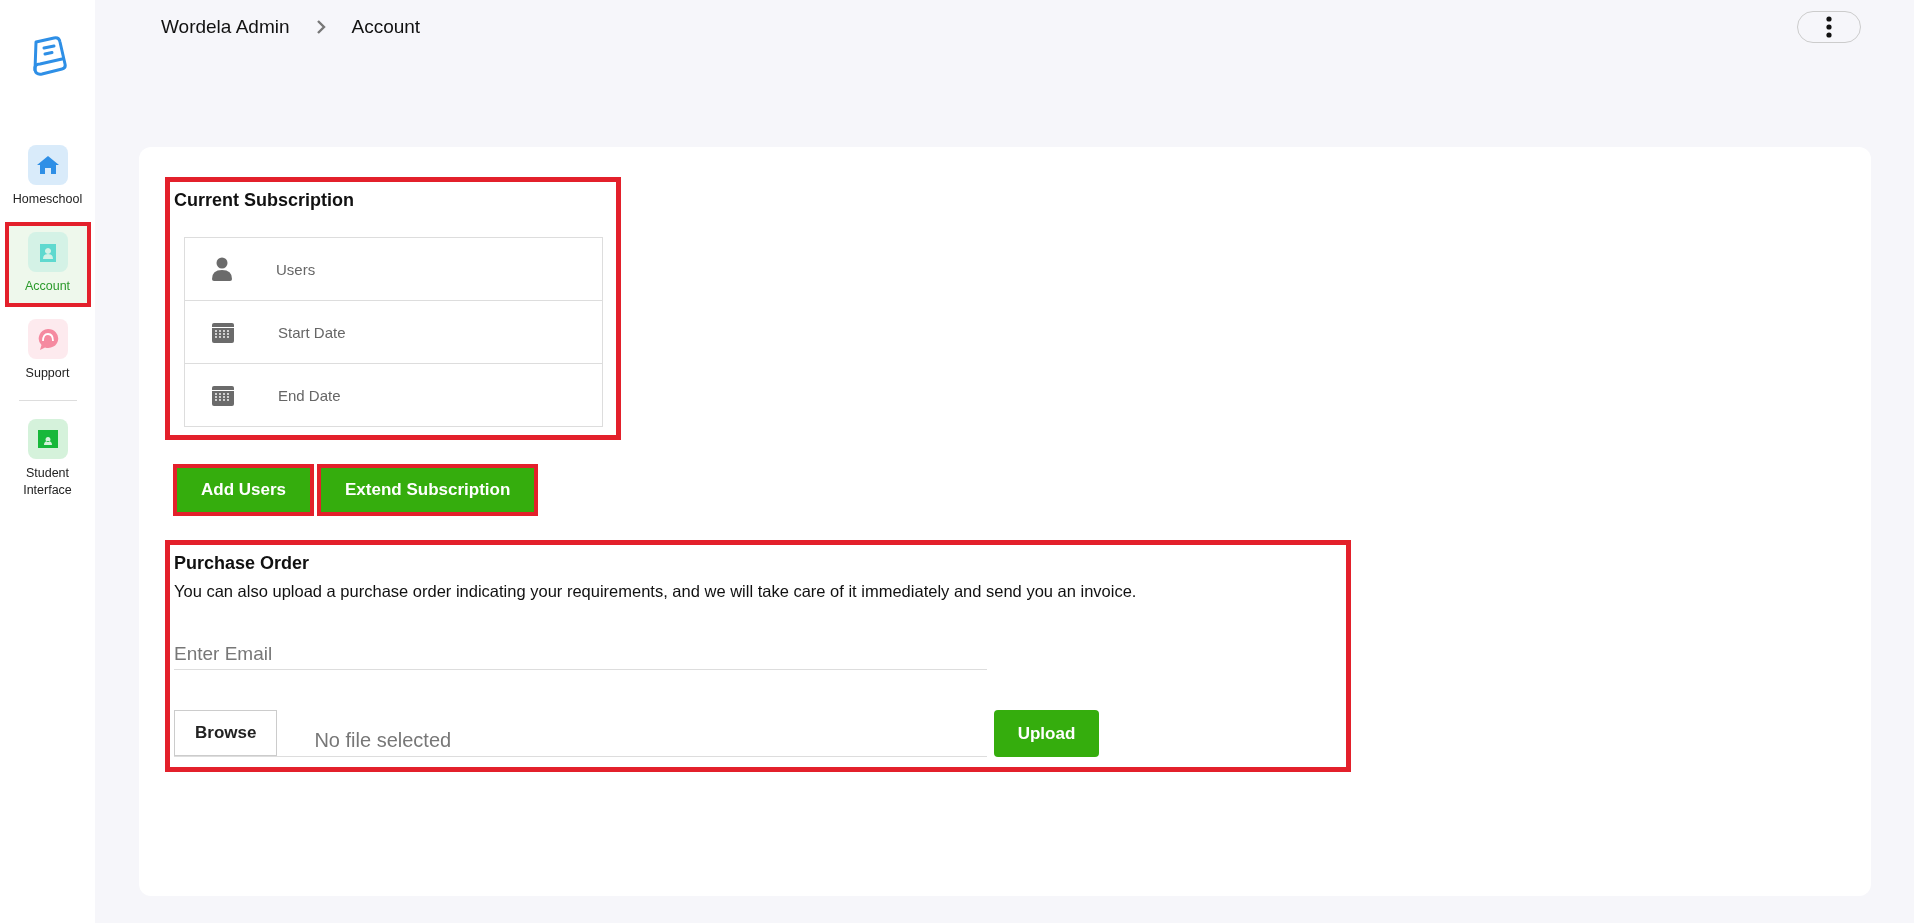  Describe the element at coordinates (296, 269) in the screenshot. I see `row-label: Users` at that location.